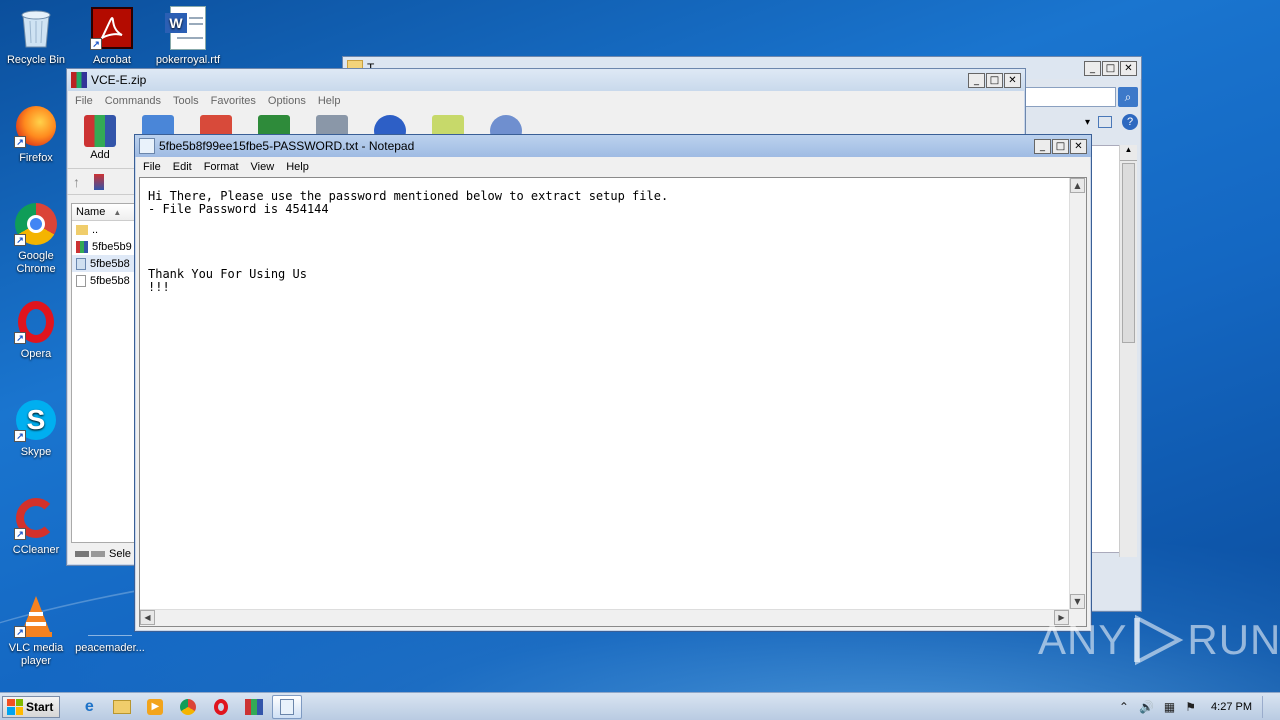 The height and width of the screenshot is (720, 1280). I want to click on scroll-up-button: ▲, so click(1077, 185).